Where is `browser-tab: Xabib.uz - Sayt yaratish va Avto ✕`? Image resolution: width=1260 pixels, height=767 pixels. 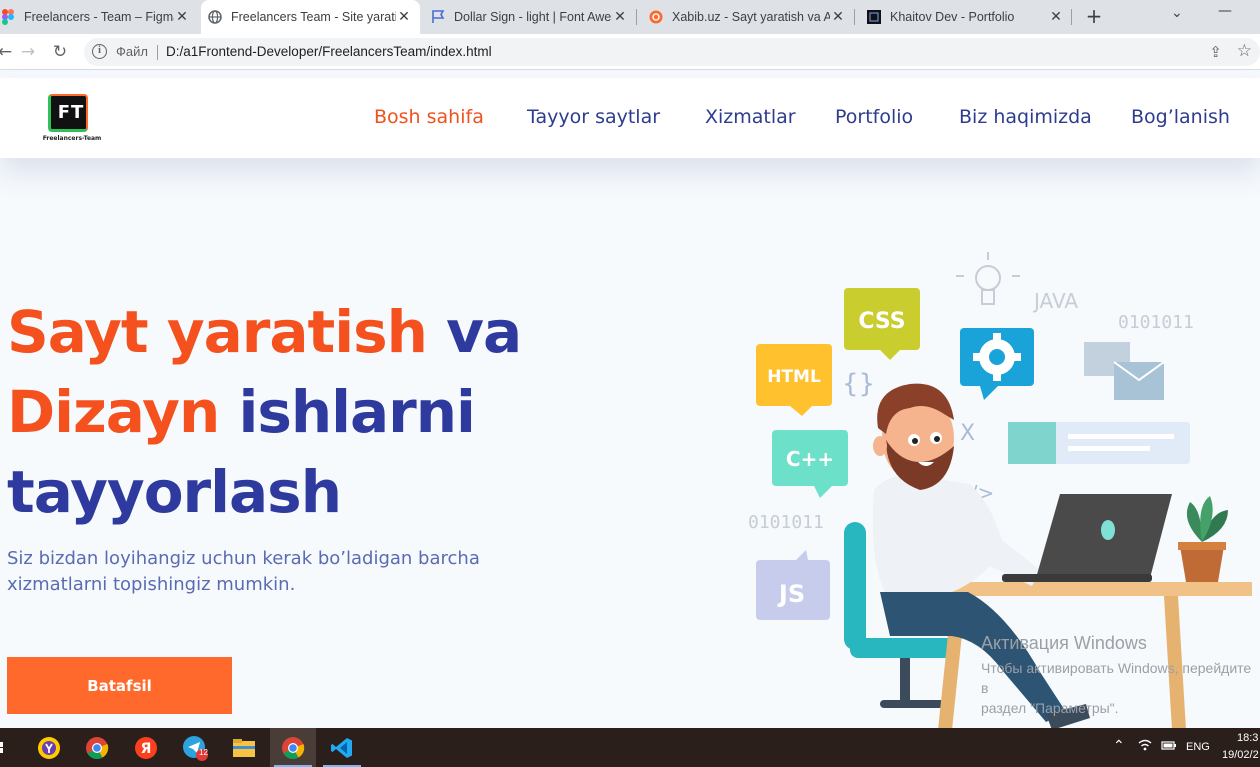 browser-tab: Xabib.uz - Sayt yaratish va Avto ✕ is located at coordinates (748, 17).